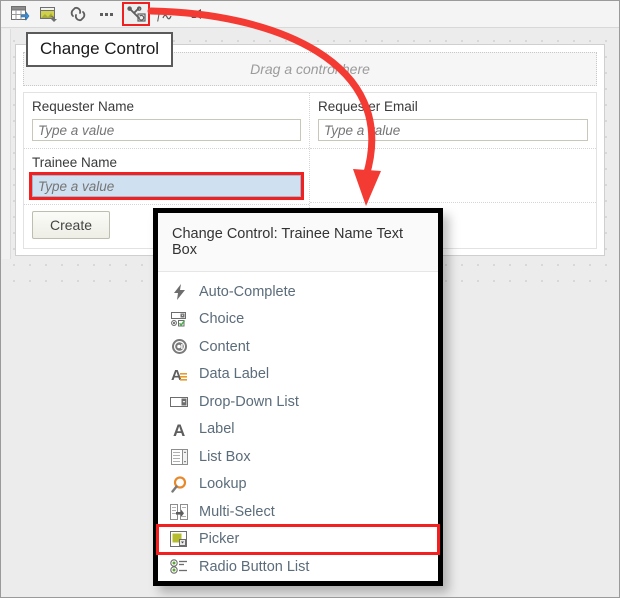  I want to click on trainee-name-input, so click(166, 186).